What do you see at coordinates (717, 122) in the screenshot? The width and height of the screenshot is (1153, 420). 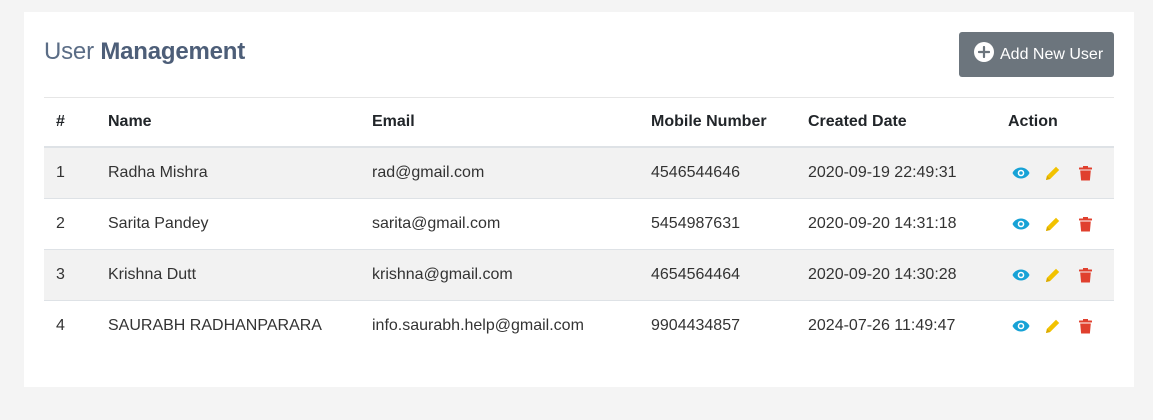 I see `header-mobile: Mobile Number` at bounding box center [717, 122].